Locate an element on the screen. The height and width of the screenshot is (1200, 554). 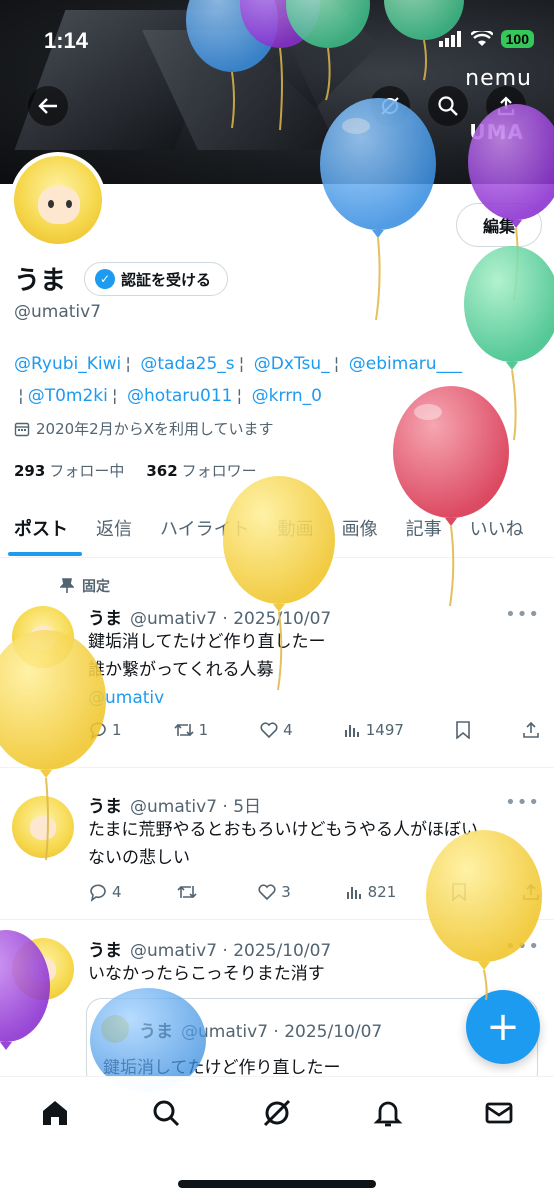
post-text: いなかったらこっそりまた消す is located at coordinates (308, 974).